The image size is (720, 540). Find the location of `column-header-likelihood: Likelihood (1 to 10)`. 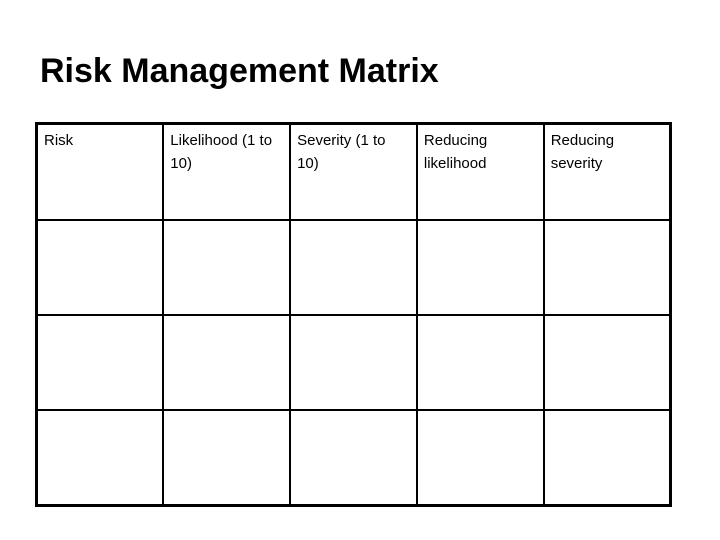

column-header-likelihood: Likelihood (1 to 10) is located at coordinates (227, 171).